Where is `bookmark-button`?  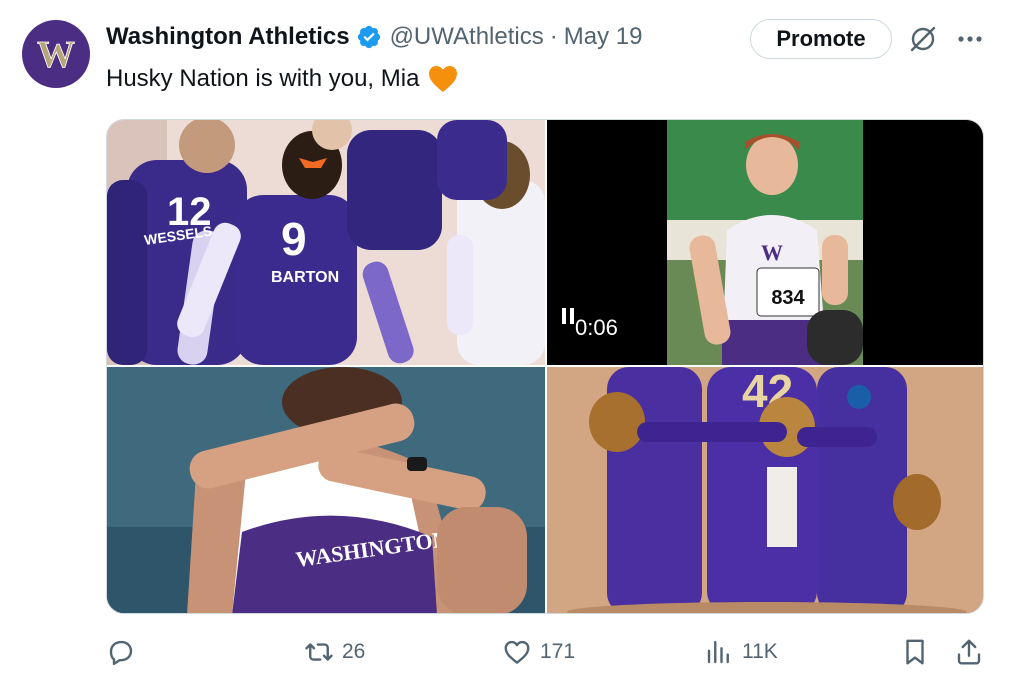
bookmark-button is located at coordinates (915, 652).